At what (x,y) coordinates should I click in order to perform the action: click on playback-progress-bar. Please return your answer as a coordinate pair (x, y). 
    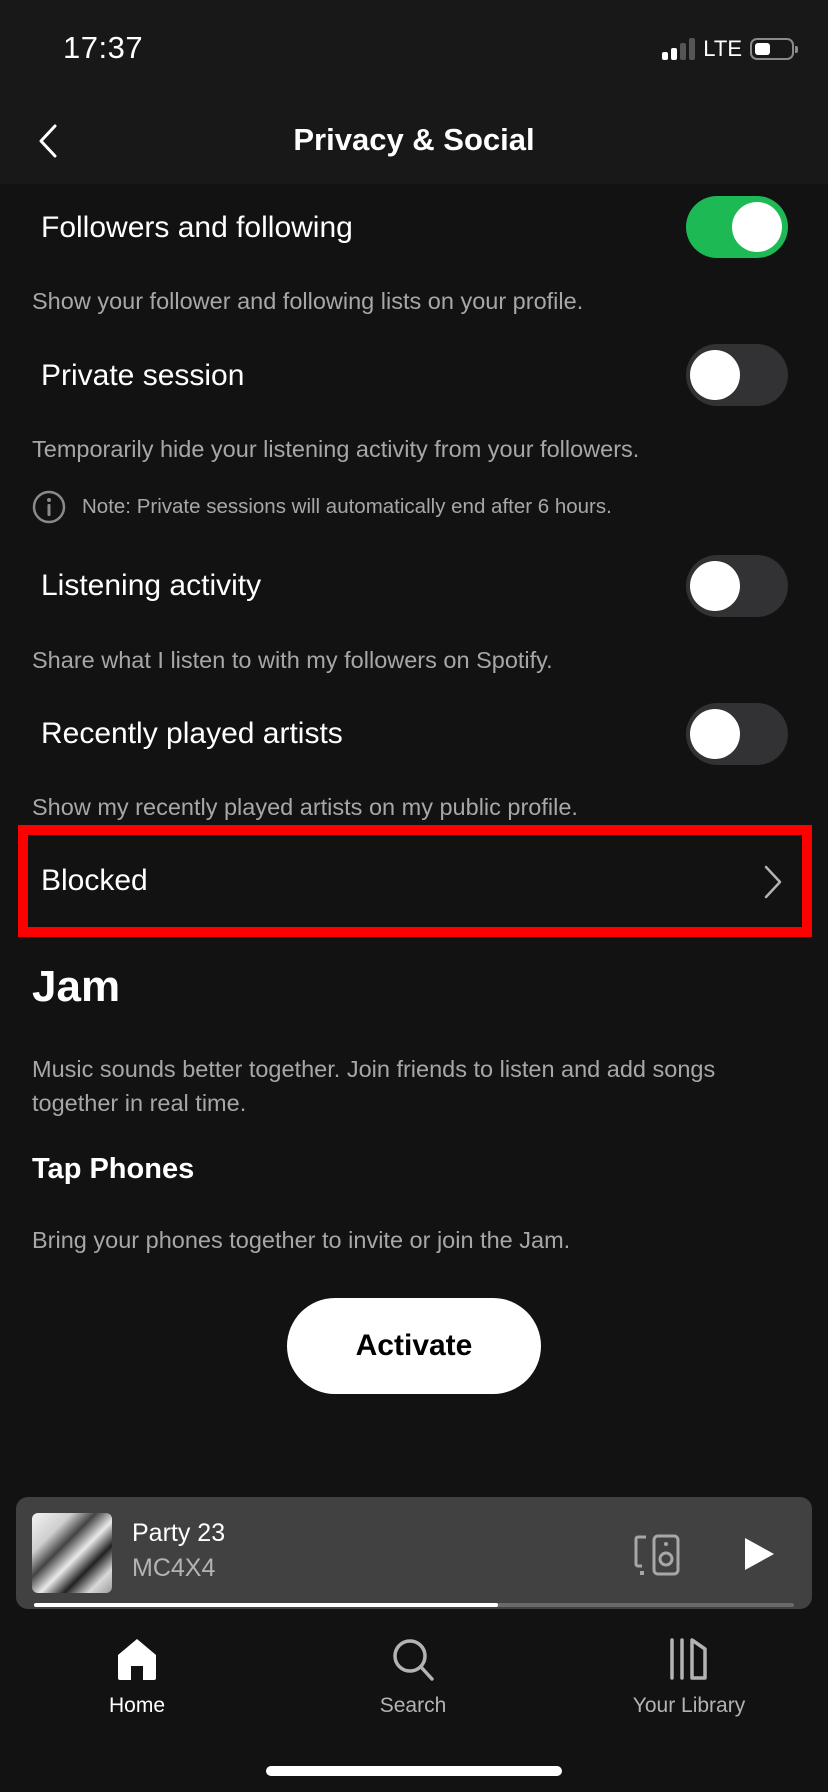
    Looking at the image, I should click on (414, 1605).